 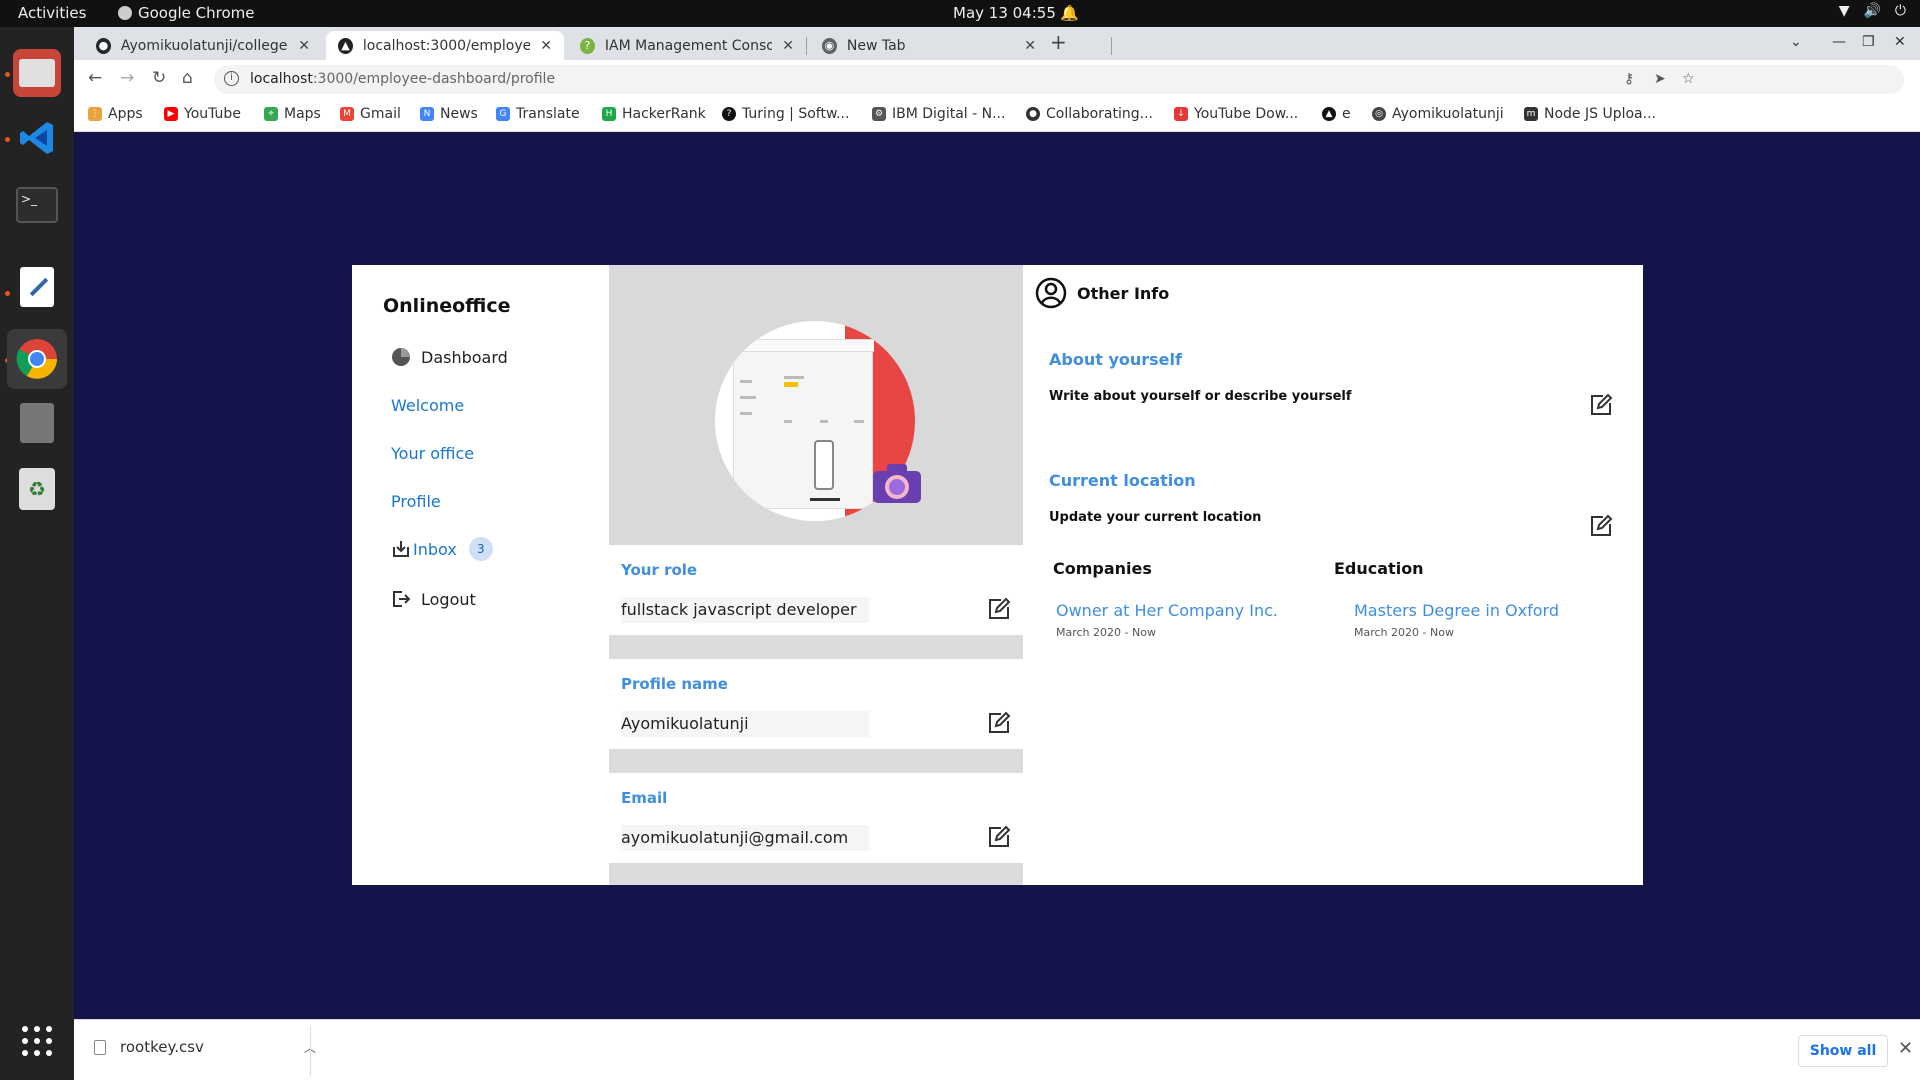 I want to click on download-shelf: rootkey.csv ︿ Show all ✕, so click(x=997, y=1049).